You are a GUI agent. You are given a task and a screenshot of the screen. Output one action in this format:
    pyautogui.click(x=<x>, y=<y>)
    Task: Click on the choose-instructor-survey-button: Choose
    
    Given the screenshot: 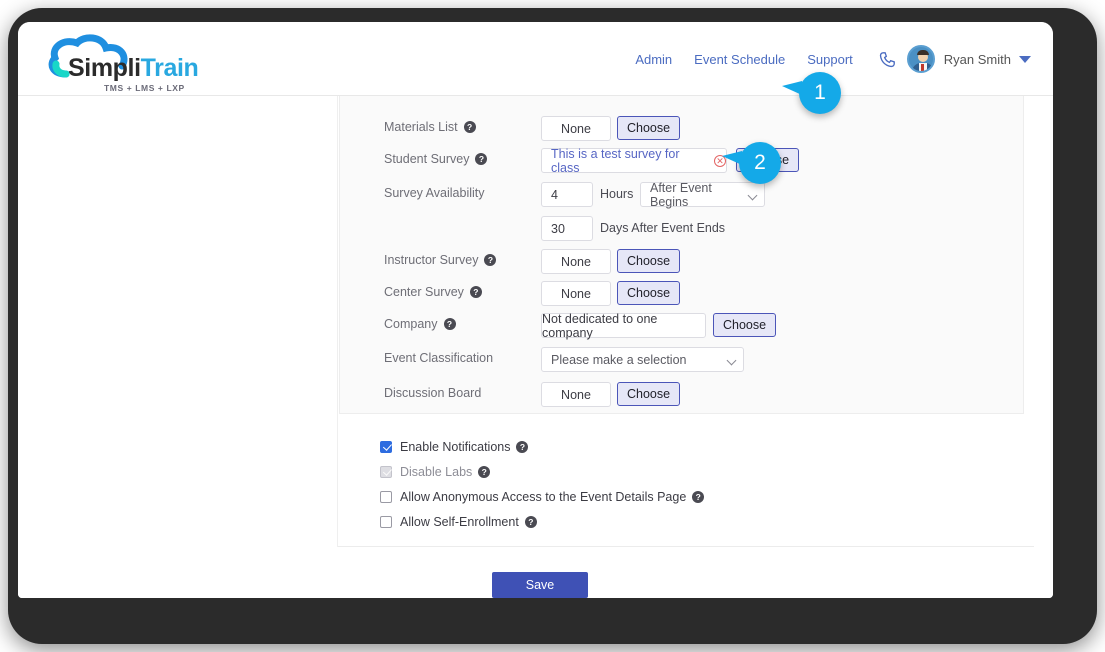 What is the action you would take?
    pyautogui.click(x=649, y=261)
    